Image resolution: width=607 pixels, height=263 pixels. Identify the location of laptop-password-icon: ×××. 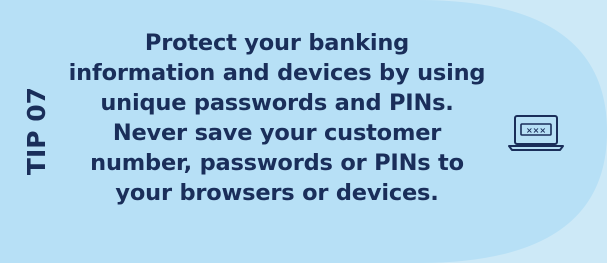
(536, 133).